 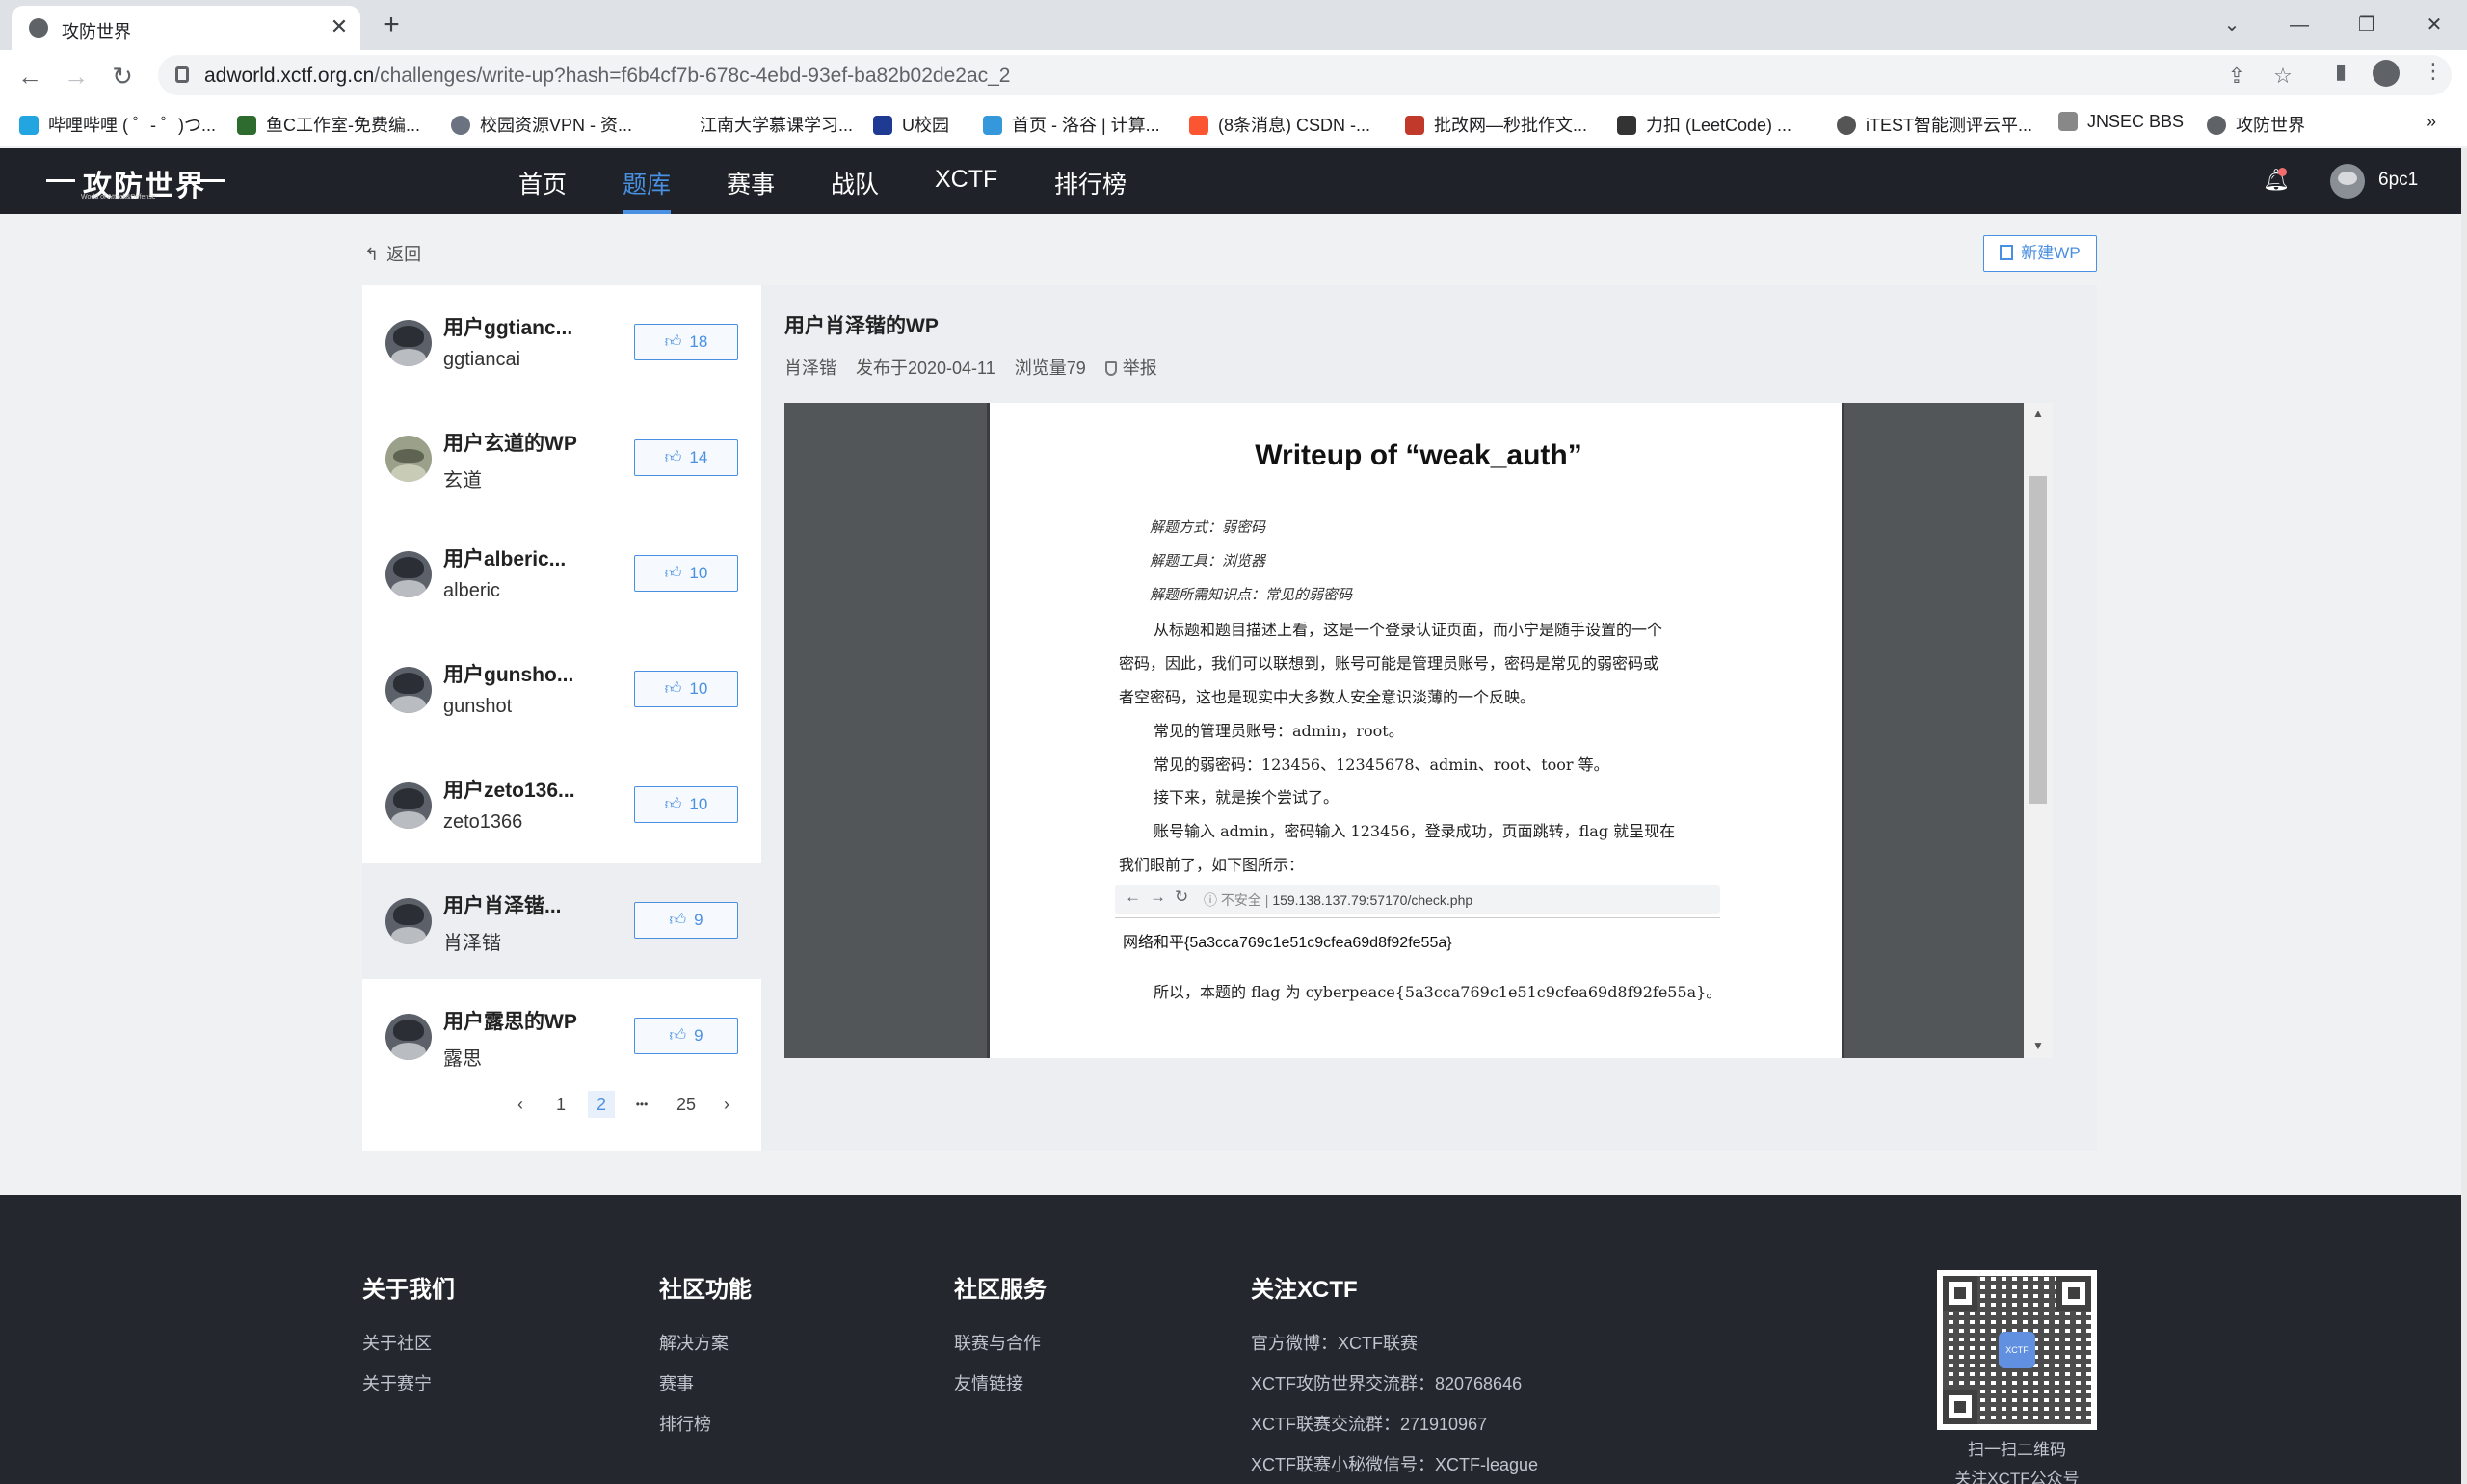 What do you see at coordinates (647, 190) in the screenshot?
I see `nav-challenges: 题库` at bounding box center [647, 190].